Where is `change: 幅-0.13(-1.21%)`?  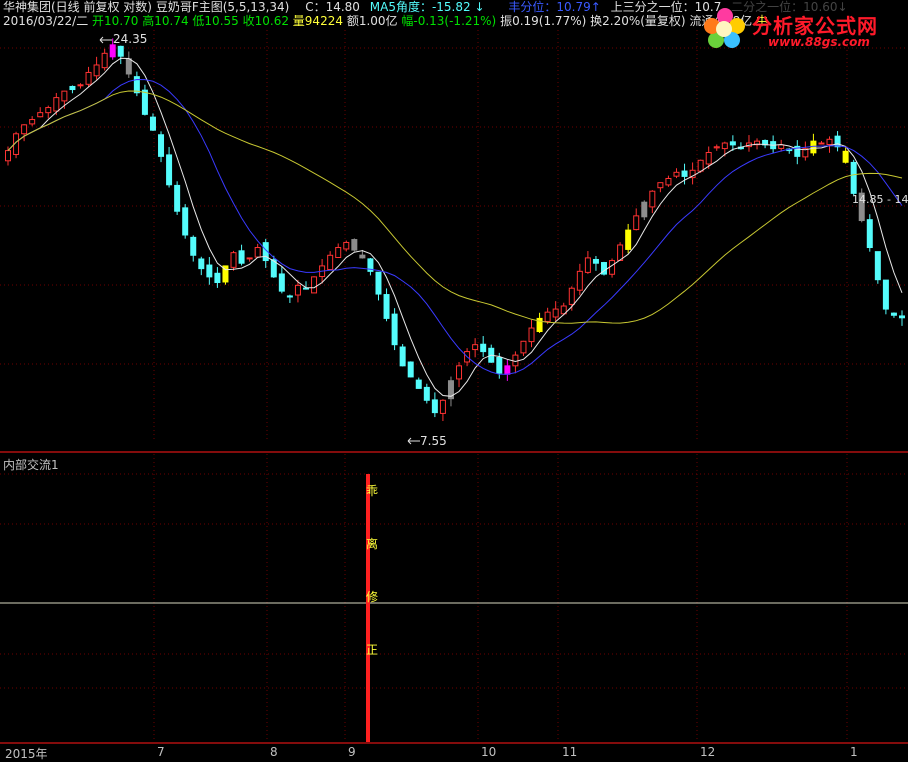 change: 幅-0.13(-1.21%) is located at coordinates (449, 21).